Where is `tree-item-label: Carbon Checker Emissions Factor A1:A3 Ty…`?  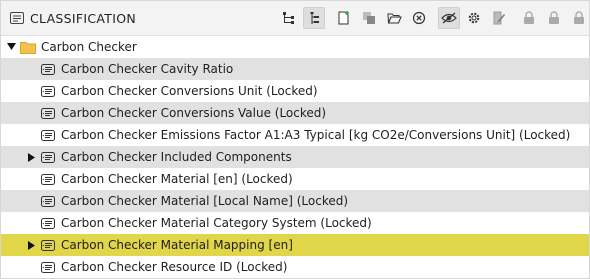 tree-item-label: Carbon Checker Emissions Factor A1:A3 Ty… is located at coordinates (316, 135).